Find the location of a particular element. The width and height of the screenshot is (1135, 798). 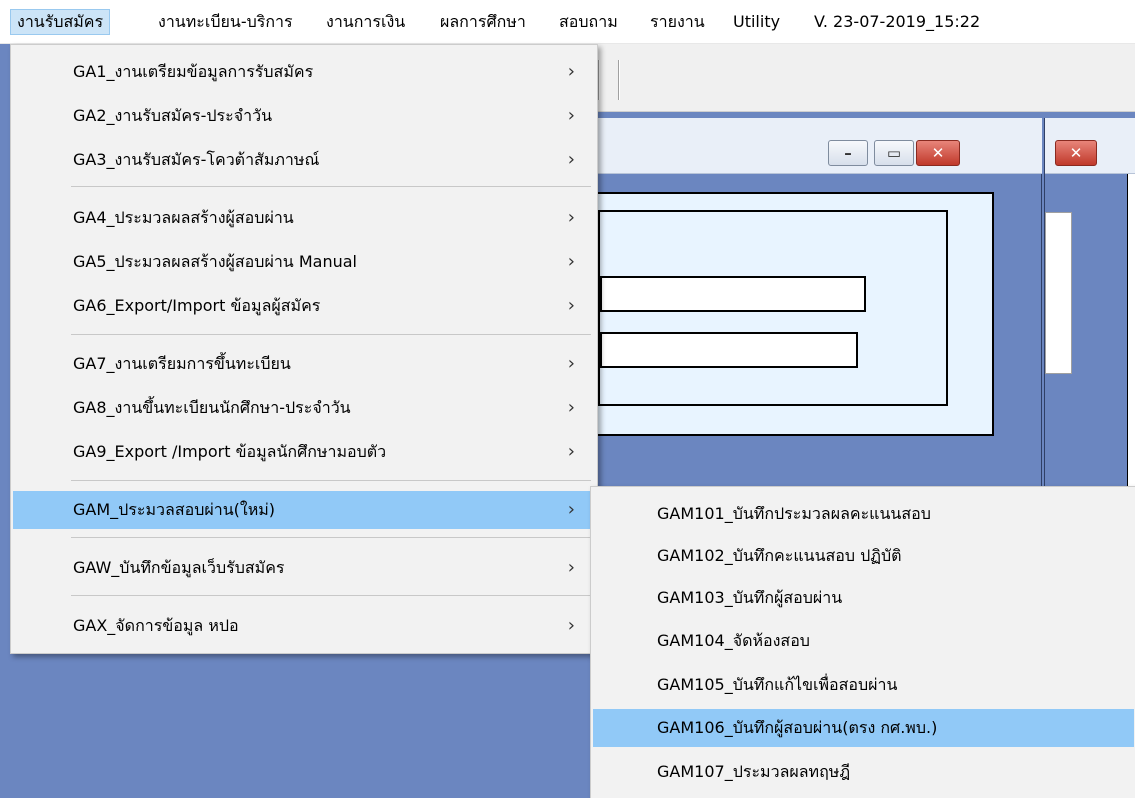

menubar-item-finance: งานการเงิน is located at coordinates (365, 22).